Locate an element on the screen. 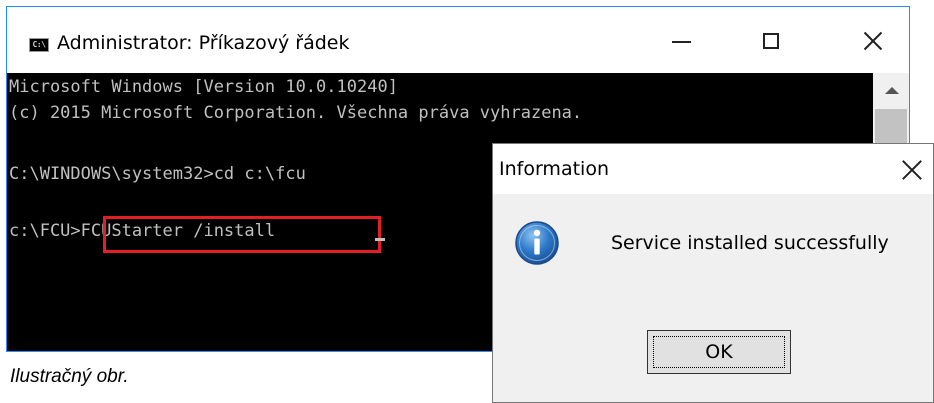 The image size is (934, 403). console-line: C:\WINDOWS\system32>cd c:\fcu is located at coordinates (157, 174).